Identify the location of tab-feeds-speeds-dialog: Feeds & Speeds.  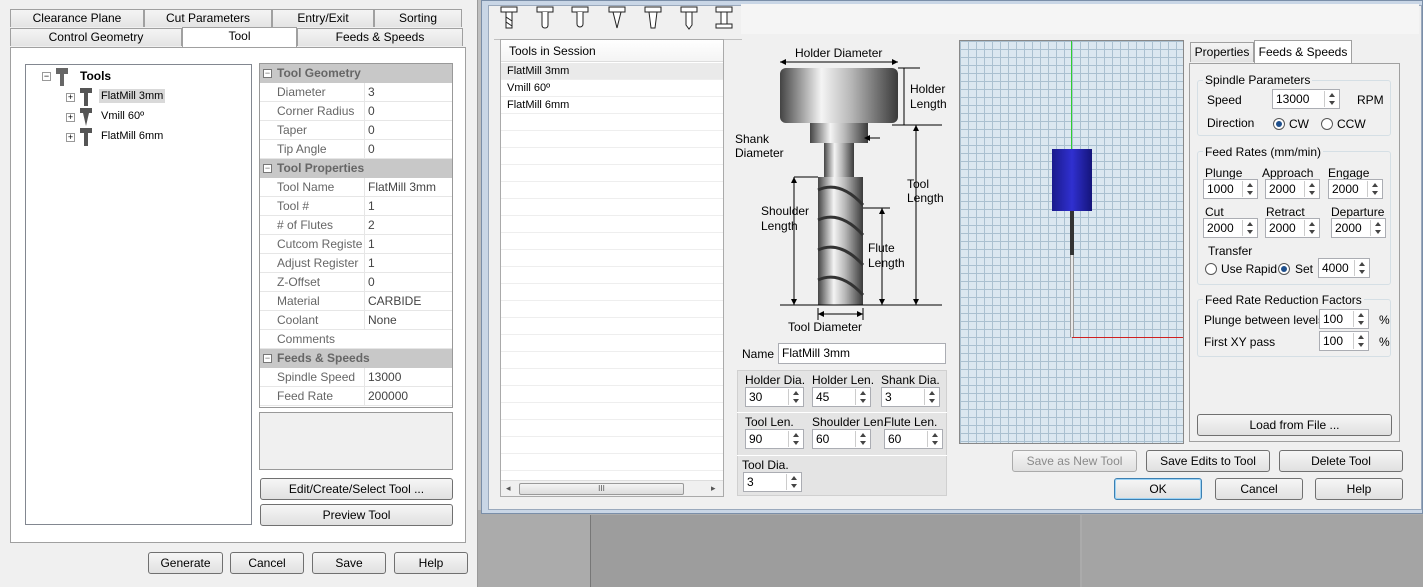
(1303, 52).